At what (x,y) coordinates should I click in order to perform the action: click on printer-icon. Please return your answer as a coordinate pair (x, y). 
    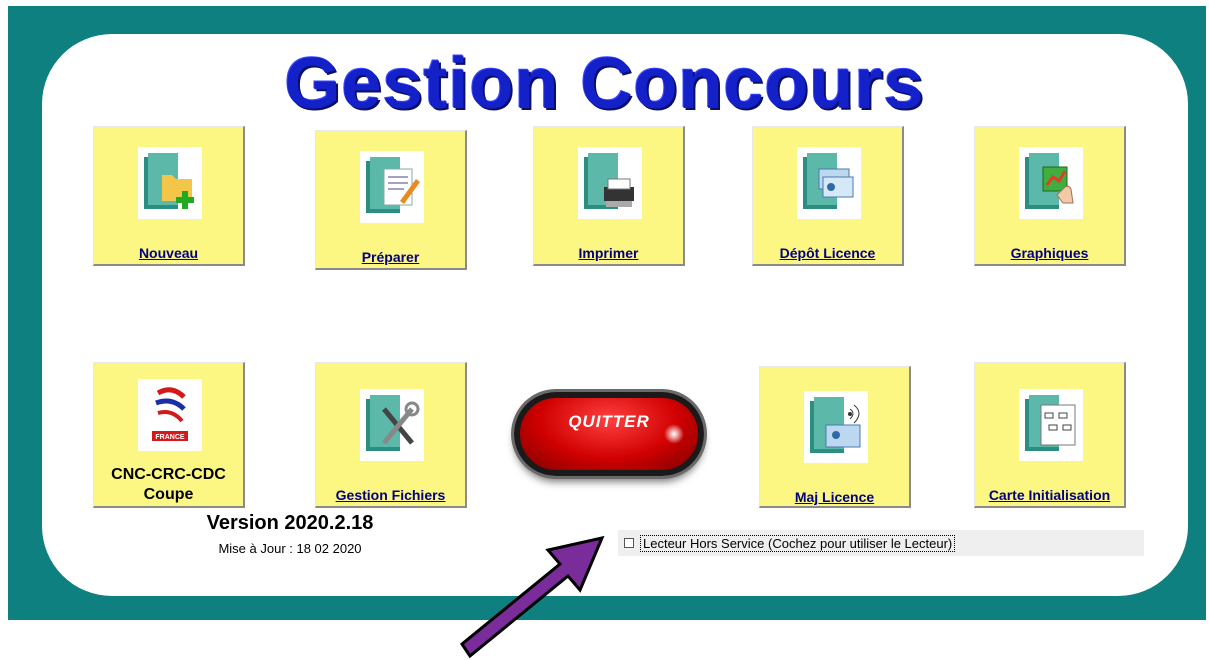
    Looking at the image, I should click on (610, 183).